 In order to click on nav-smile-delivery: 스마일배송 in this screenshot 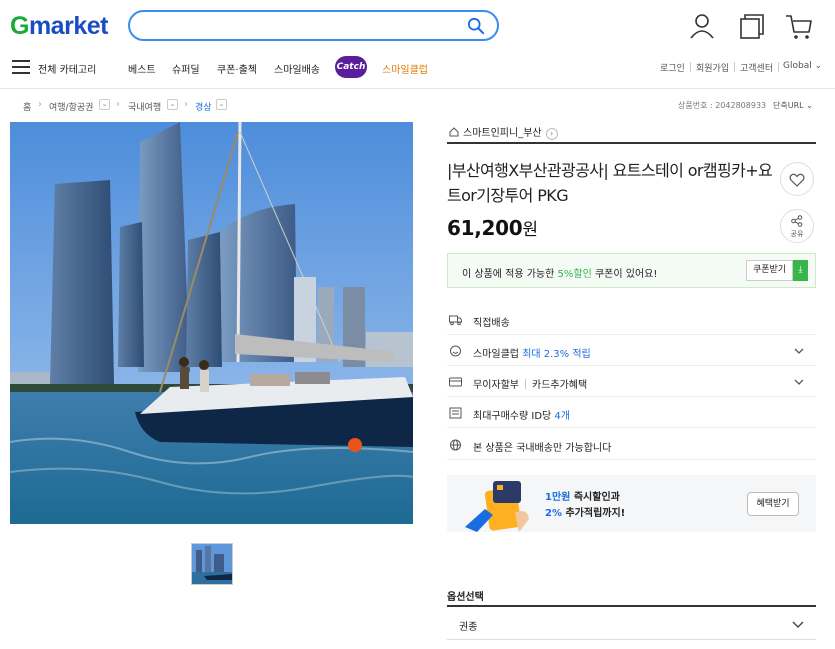, I will do `click(297, 68)`.